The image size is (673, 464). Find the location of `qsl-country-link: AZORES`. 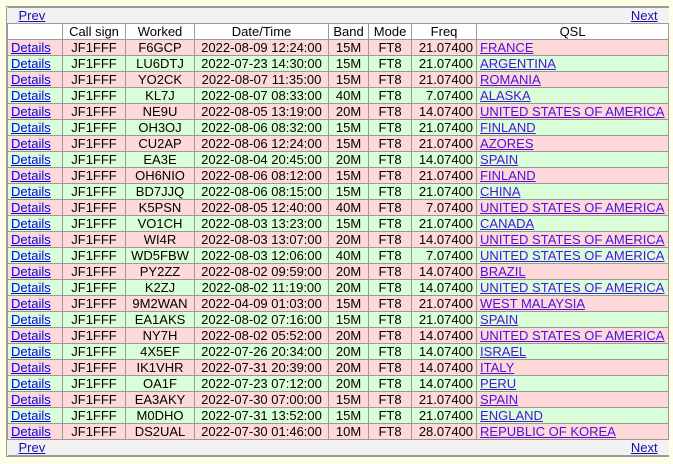

qsl-country-link: AZORES is located at coordinates (506, 144).